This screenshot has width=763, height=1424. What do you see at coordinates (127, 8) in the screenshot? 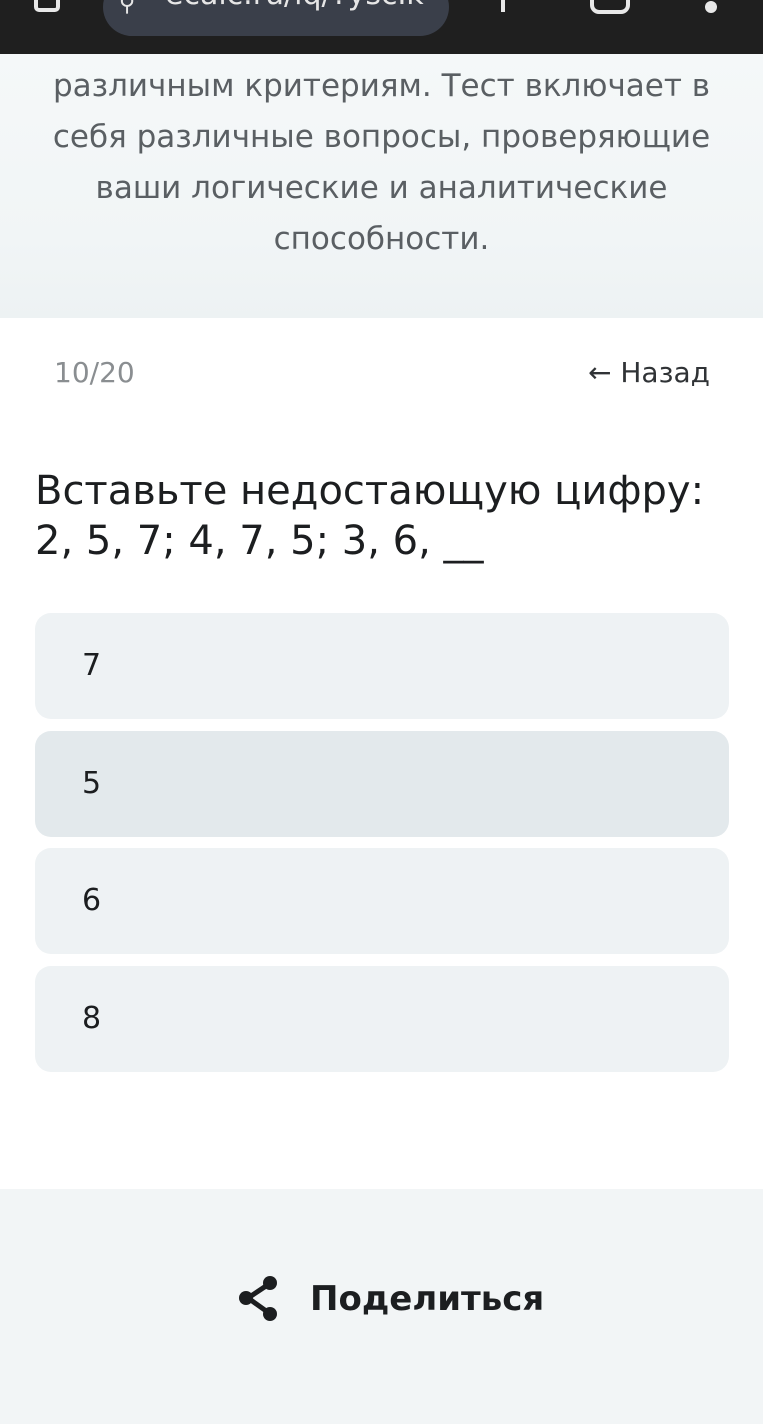
I see `site-info-icon: ⚲` at bounding box center [127, 8].